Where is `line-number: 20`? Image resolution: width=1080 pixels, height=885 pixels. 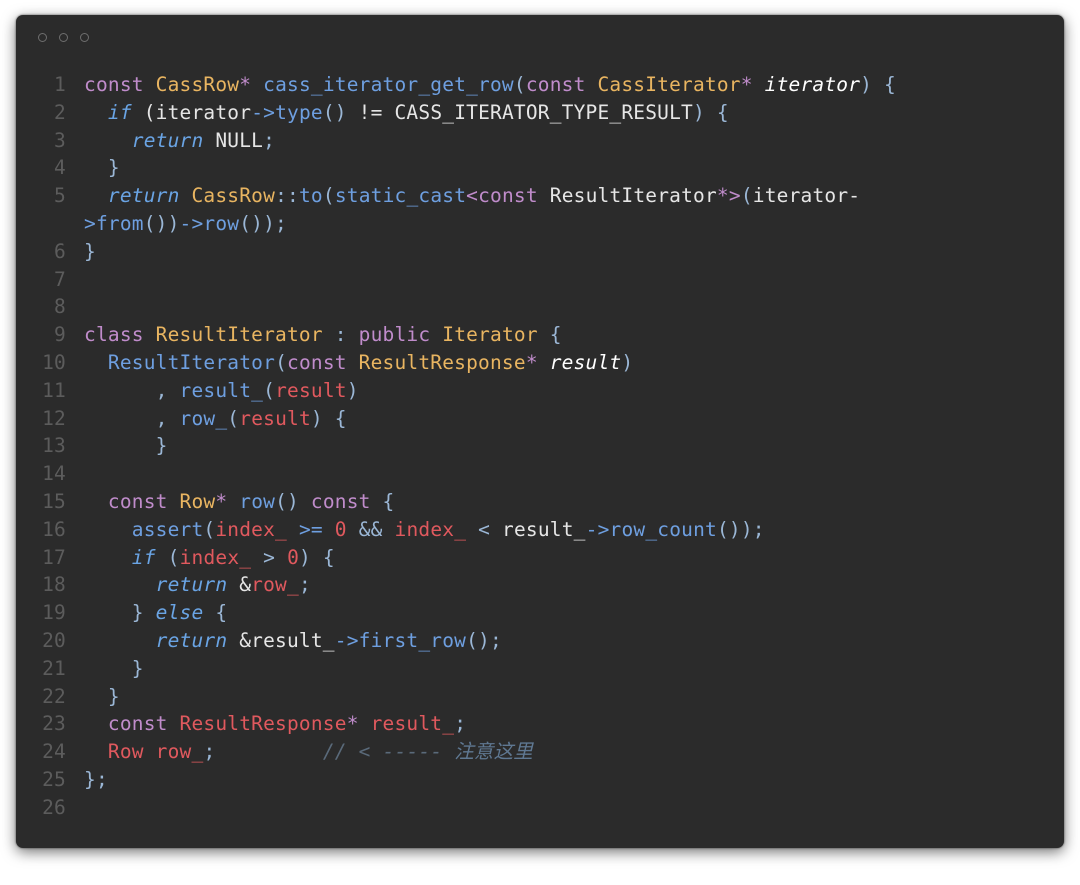
line-number: 20 is located at coordinates (54, 640).